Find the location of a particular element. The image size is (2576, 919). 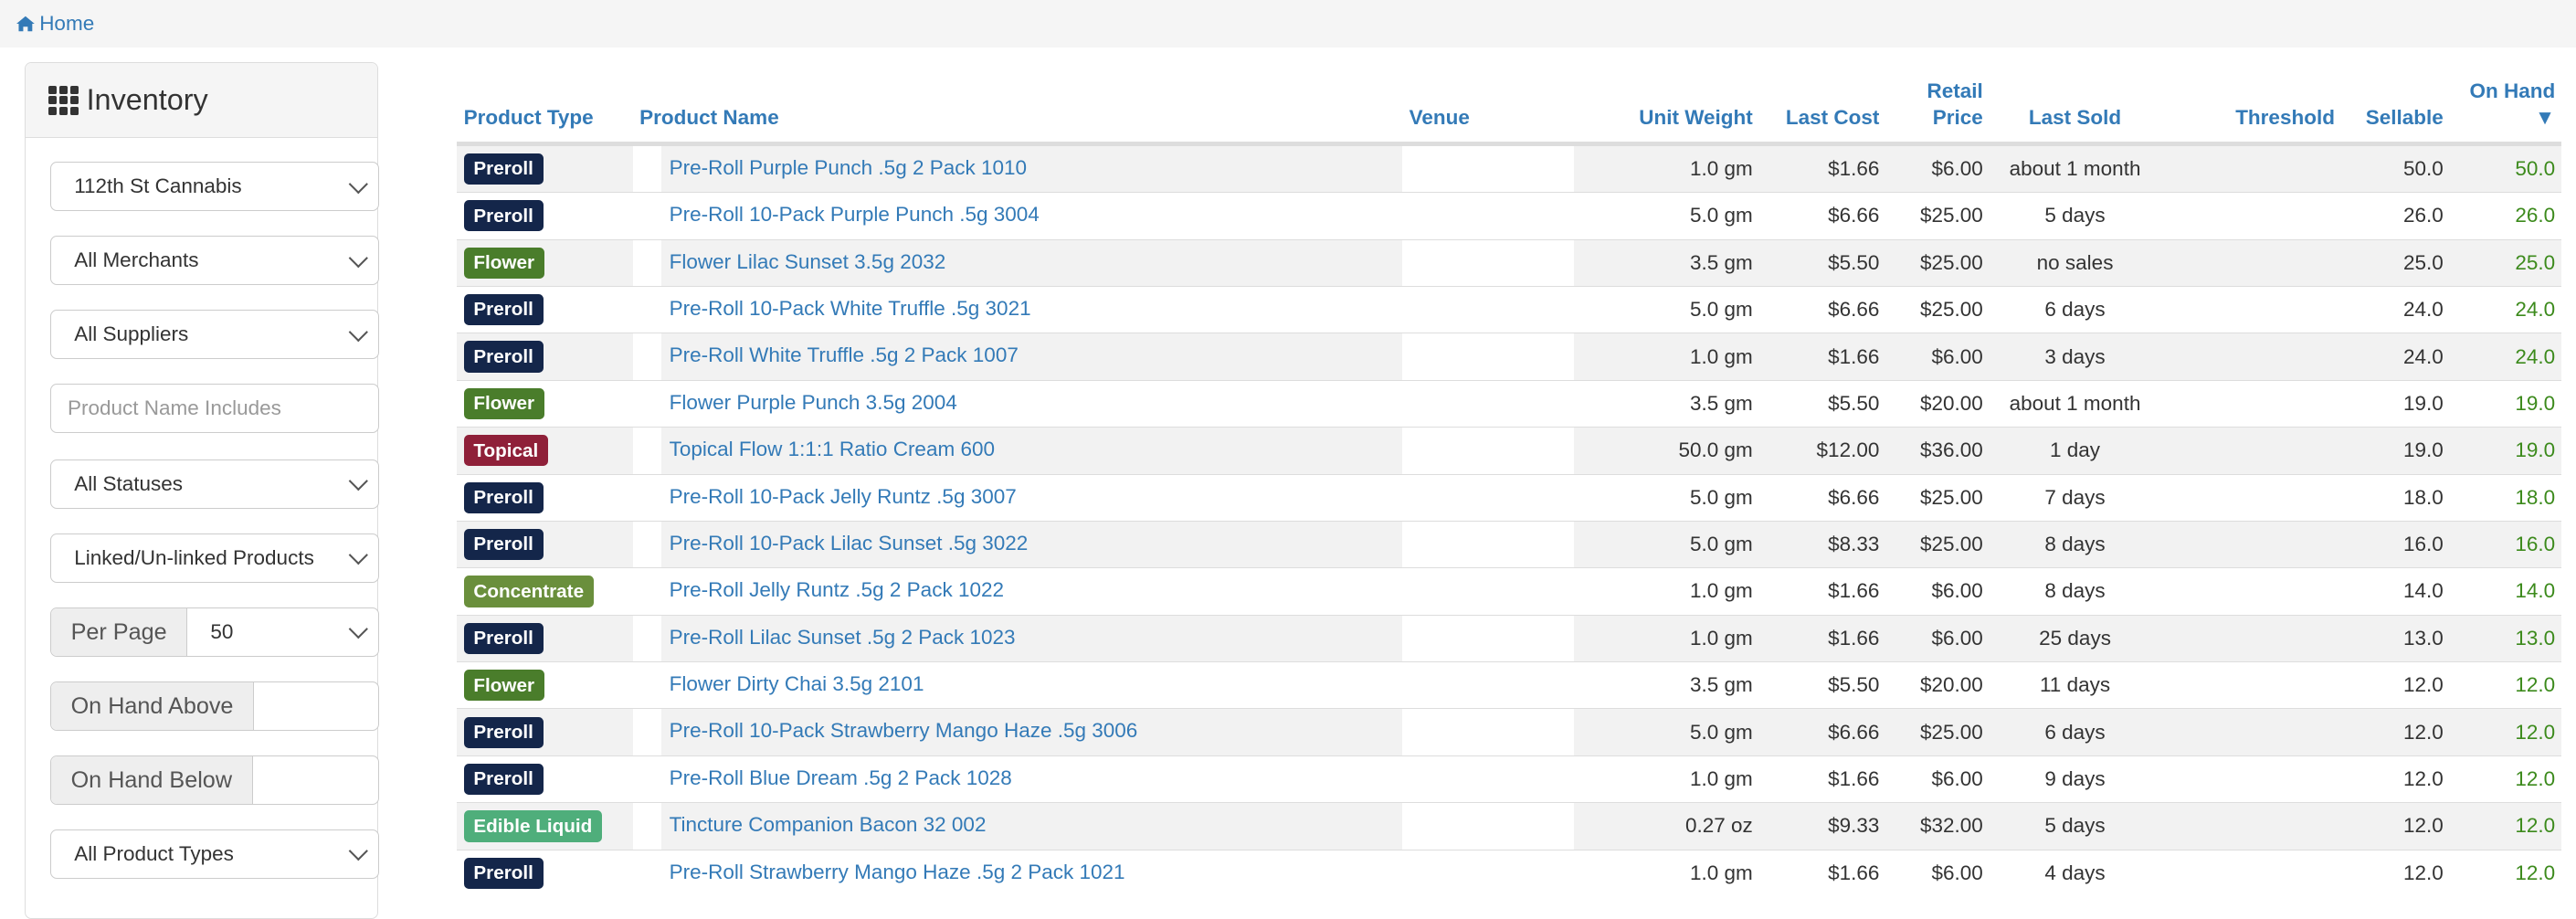

on-hand-cell: 13.0 is located at coordinates (2505, 638).